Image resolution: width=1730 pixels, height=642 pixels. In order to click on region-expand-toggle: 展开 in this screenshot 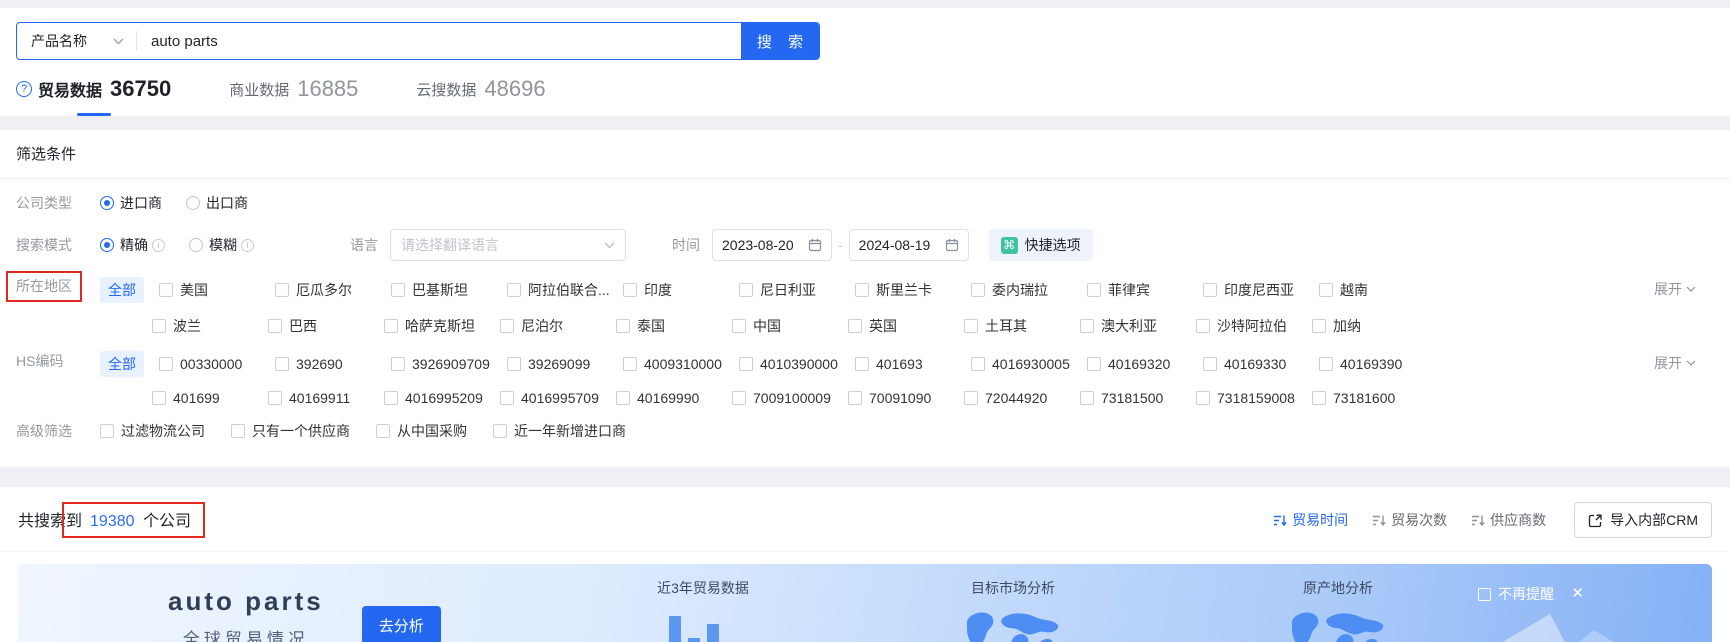, I will do `click(1675, 289)`.